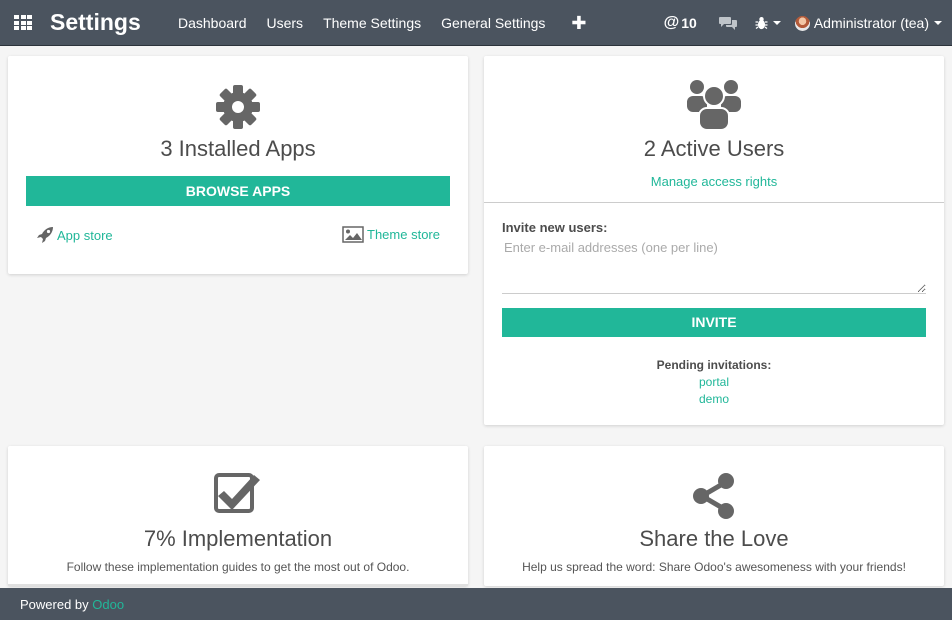 The image size is (952, 620). Describe the element at coordinates (714, 105) in the screenshot. I see `users-icon` at that location.